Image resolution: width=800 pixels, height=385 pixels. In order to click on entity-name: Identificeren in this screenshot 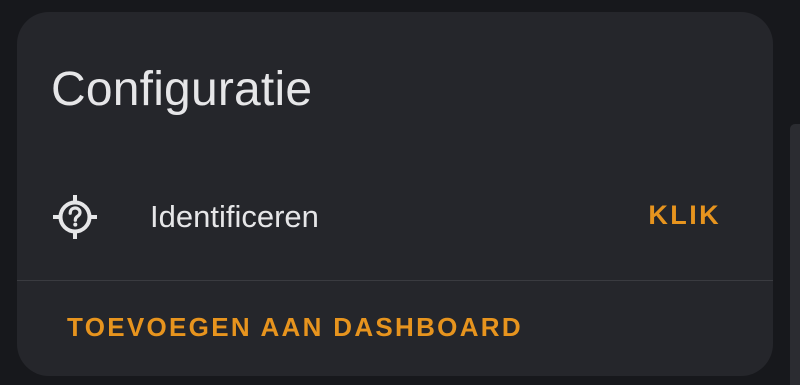, I will do `click(234, 216)`.